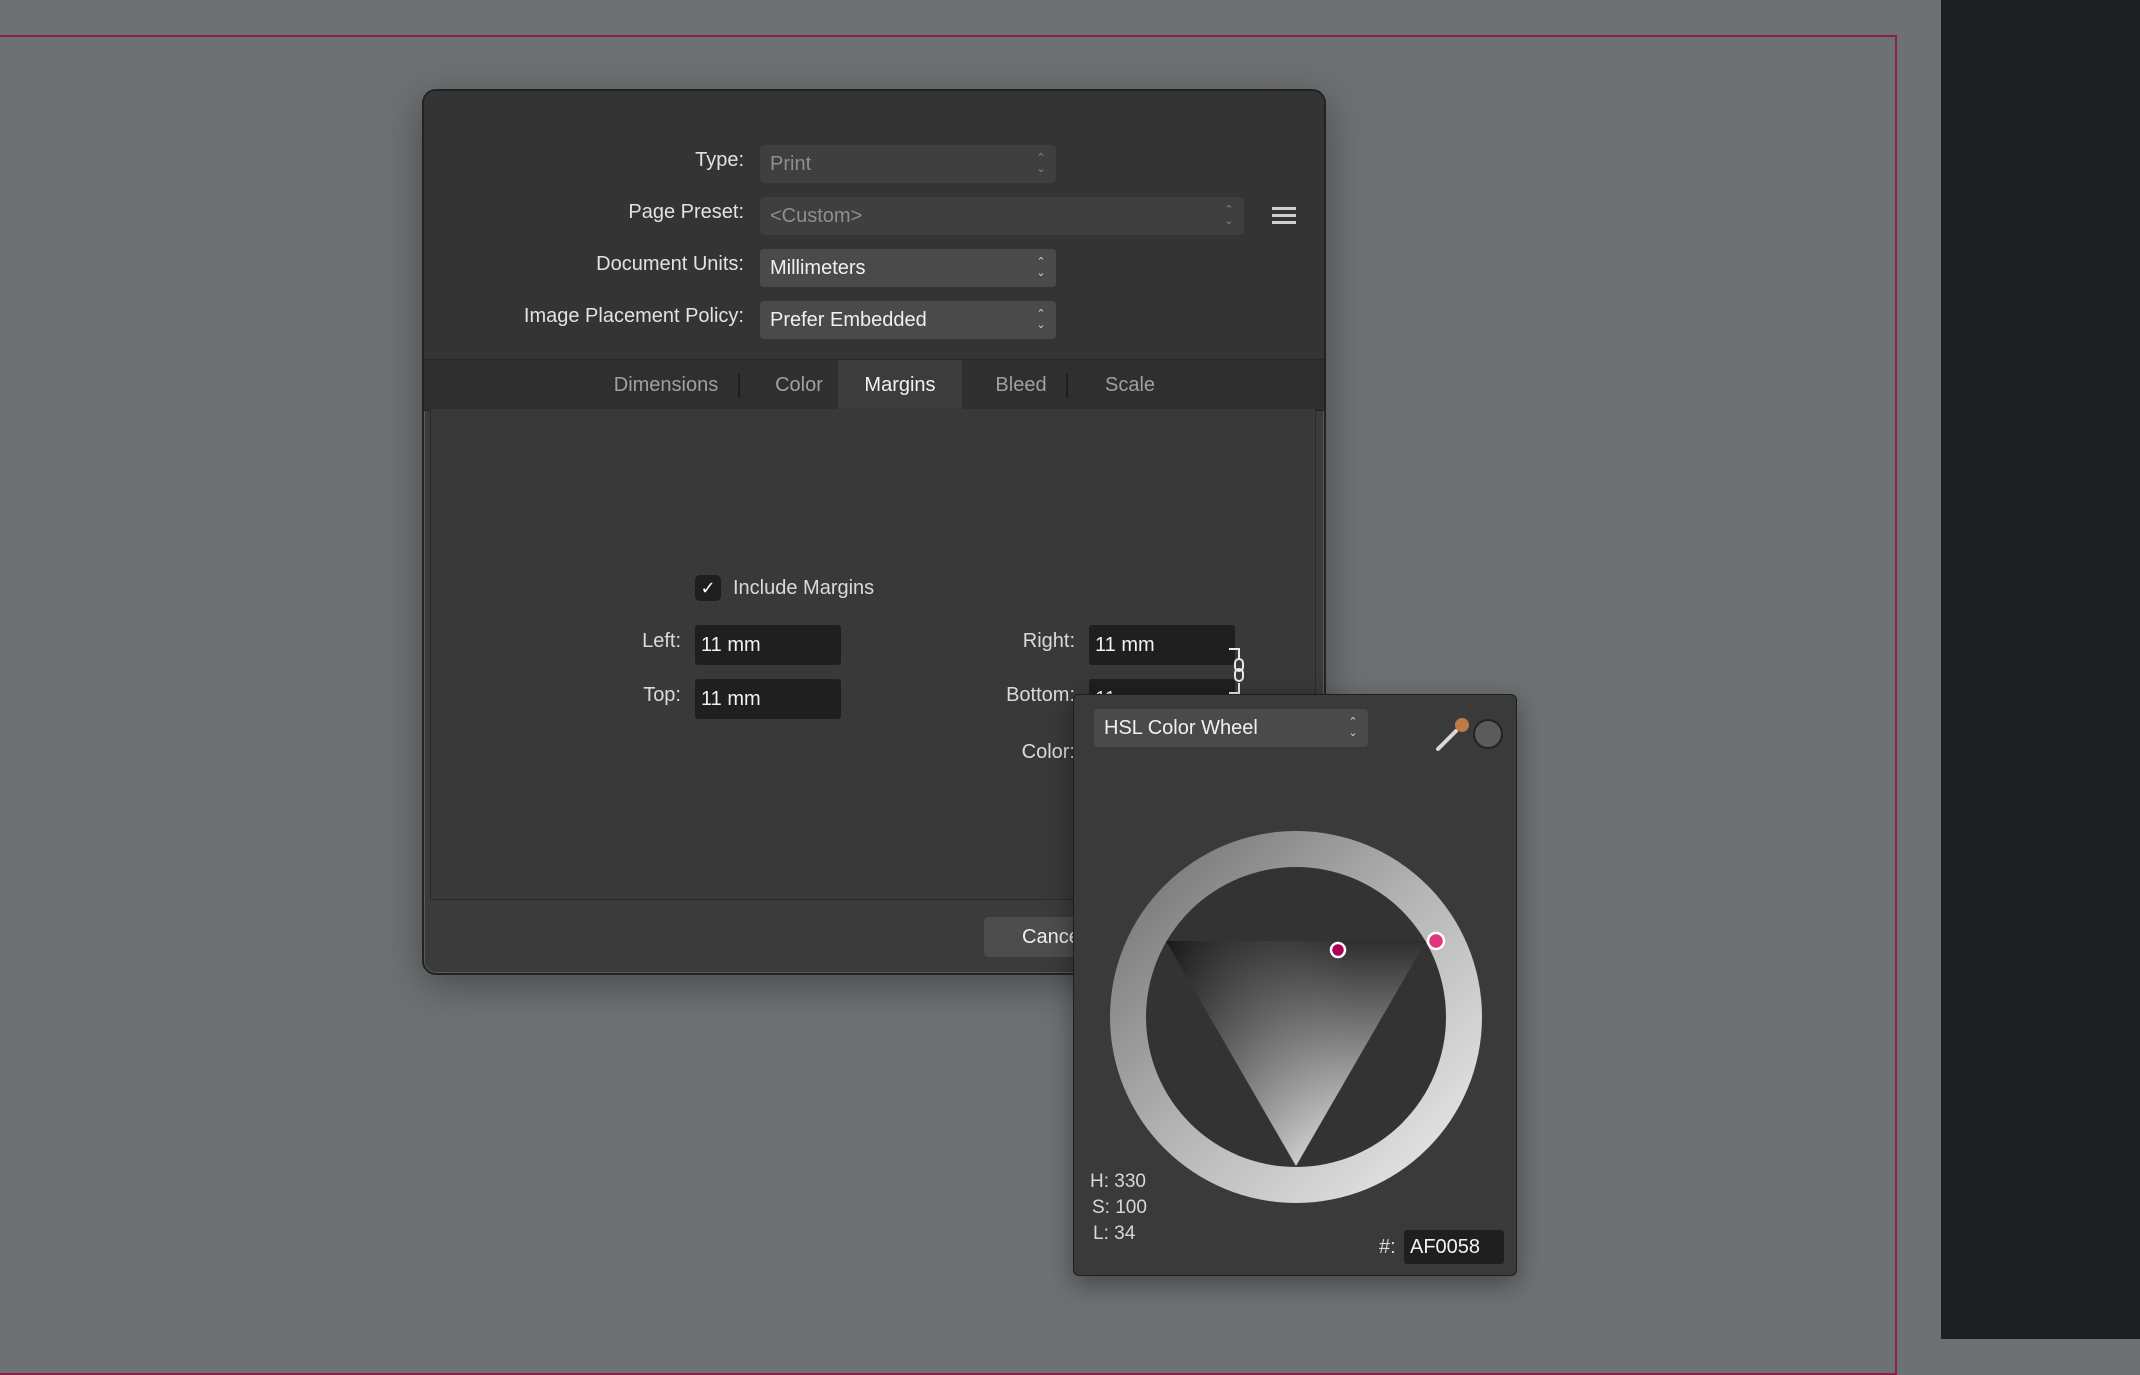  What do you see at coordinates (666, 385) in the screenshot?
I see `tab-dimensions: Dimensions` at bounding box center [666, 385].